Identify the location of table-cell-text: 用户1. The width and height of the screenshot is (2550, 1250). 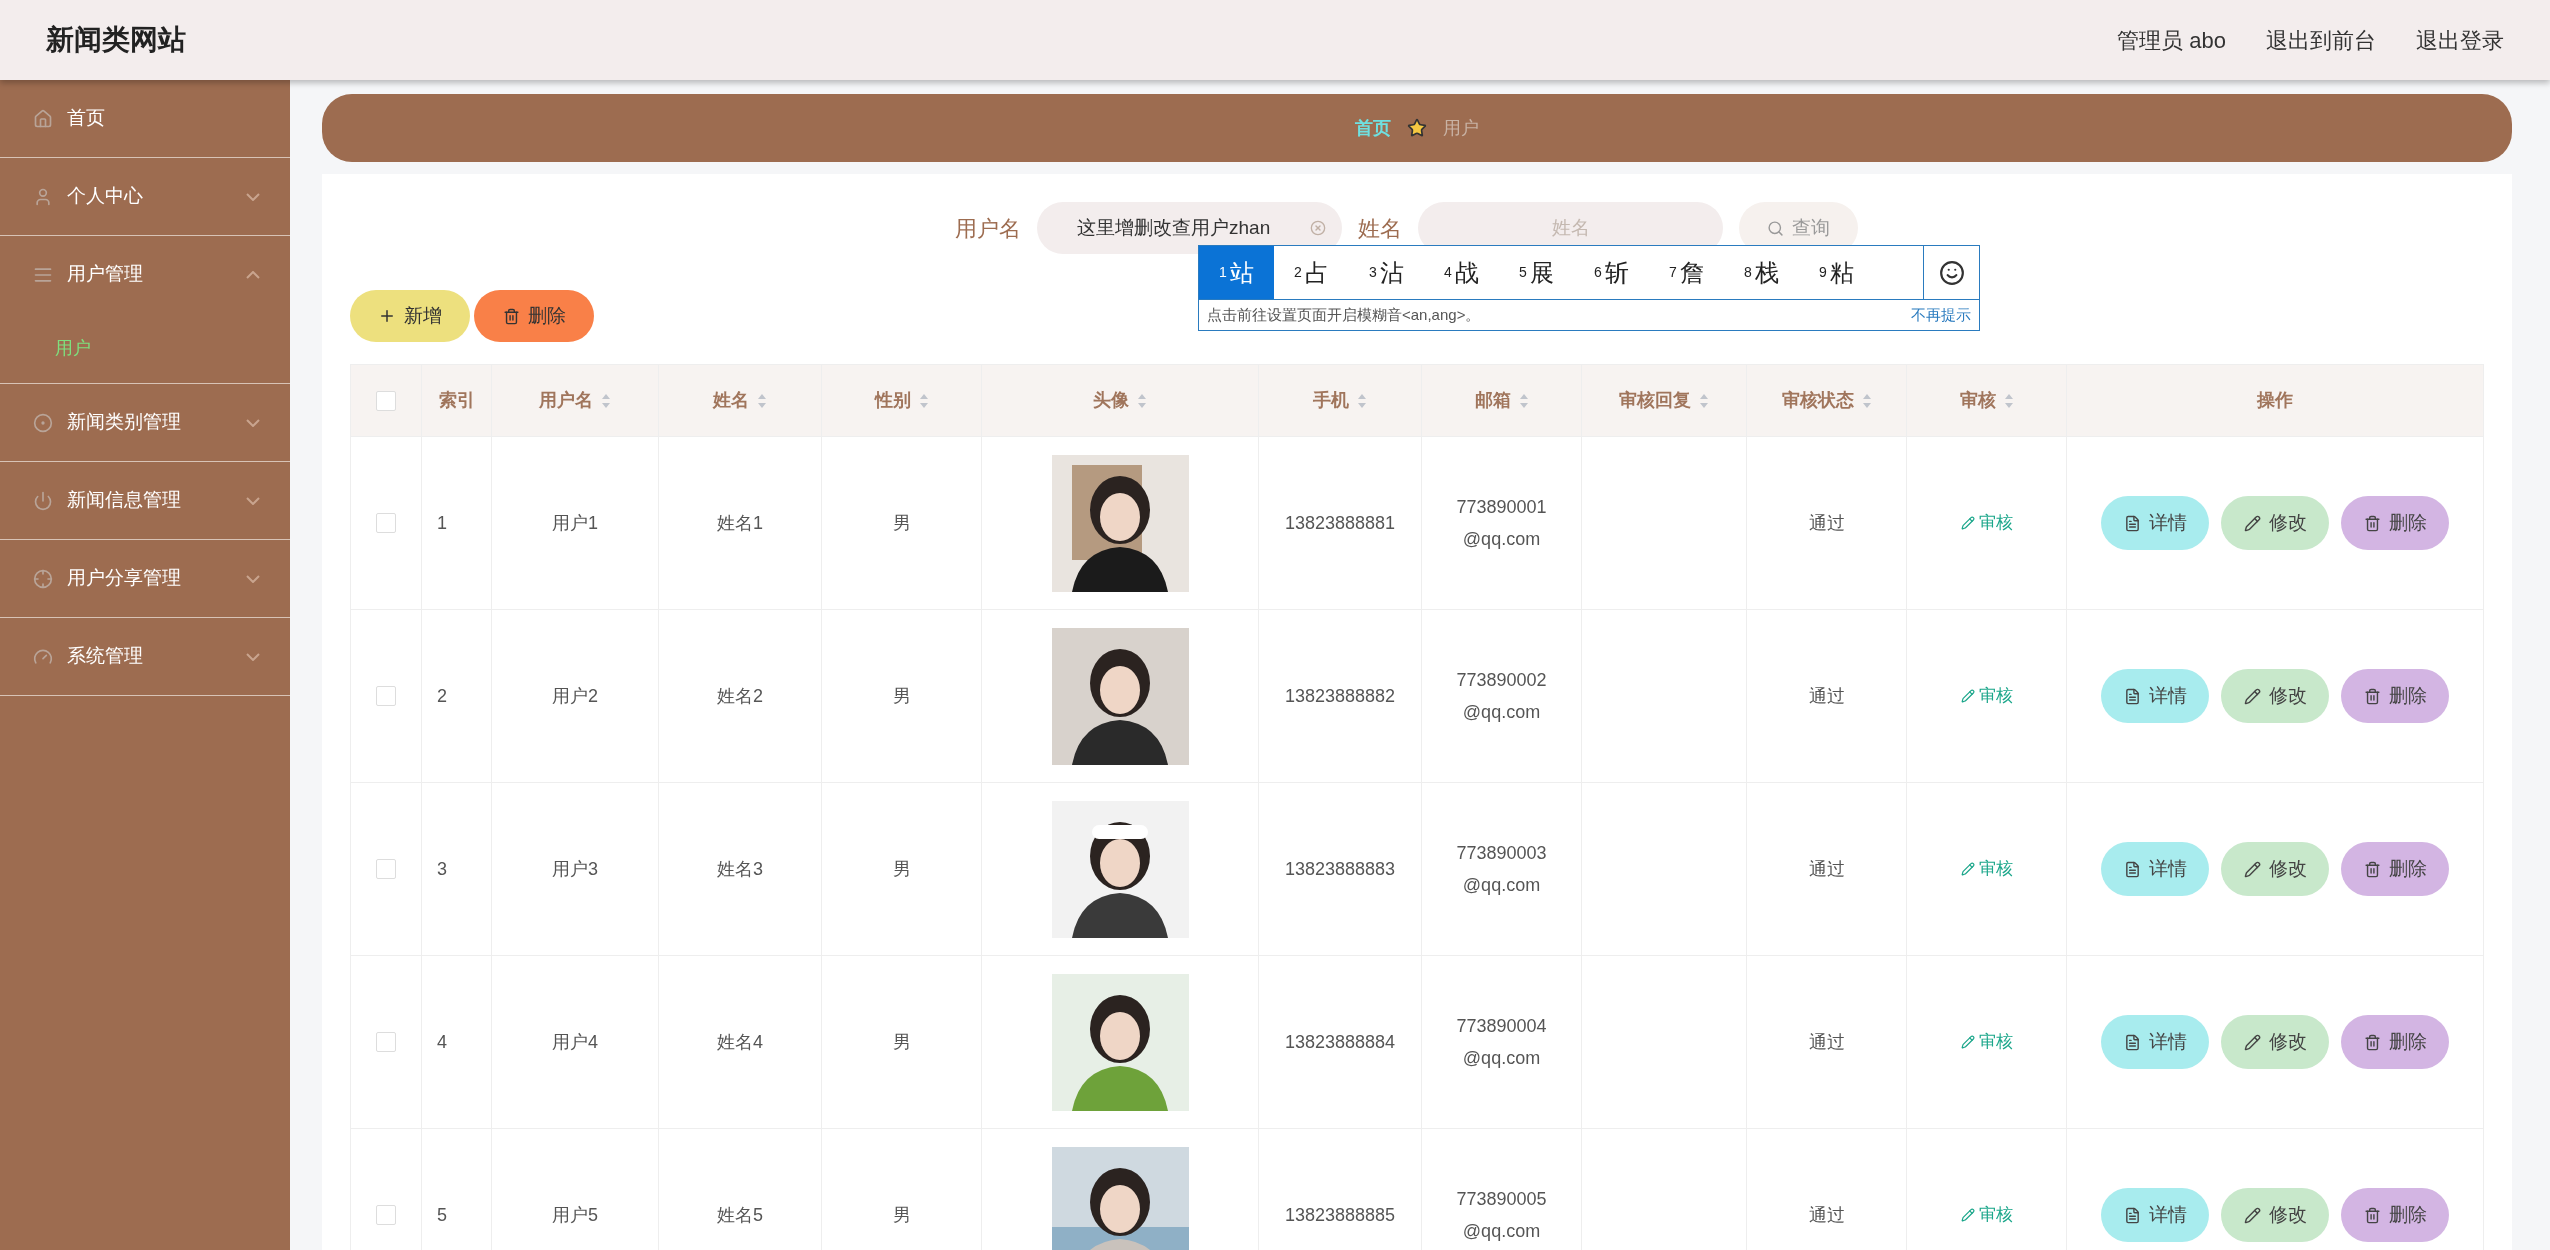
(575, 523).